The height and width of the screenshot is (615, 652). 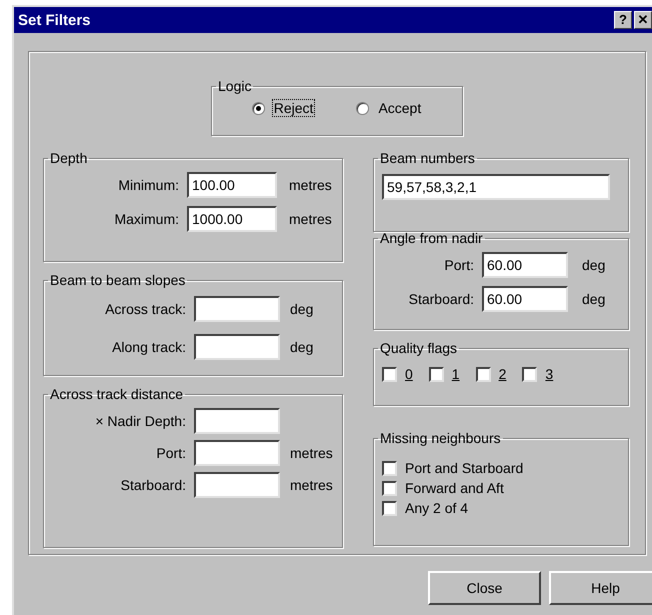 What do you see at coordinates (149, 347) in the screenshot?
I see `field-label: Along track:` at bounding box center [149, 347].